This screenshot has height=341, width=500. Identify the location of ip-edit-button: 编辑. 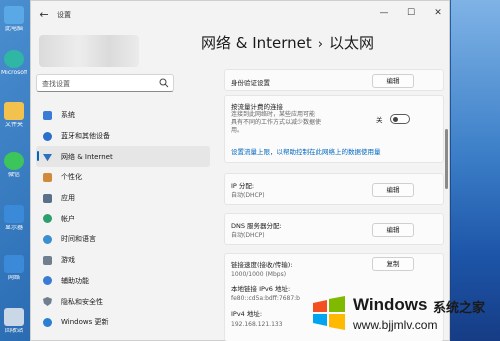
(393, 190).